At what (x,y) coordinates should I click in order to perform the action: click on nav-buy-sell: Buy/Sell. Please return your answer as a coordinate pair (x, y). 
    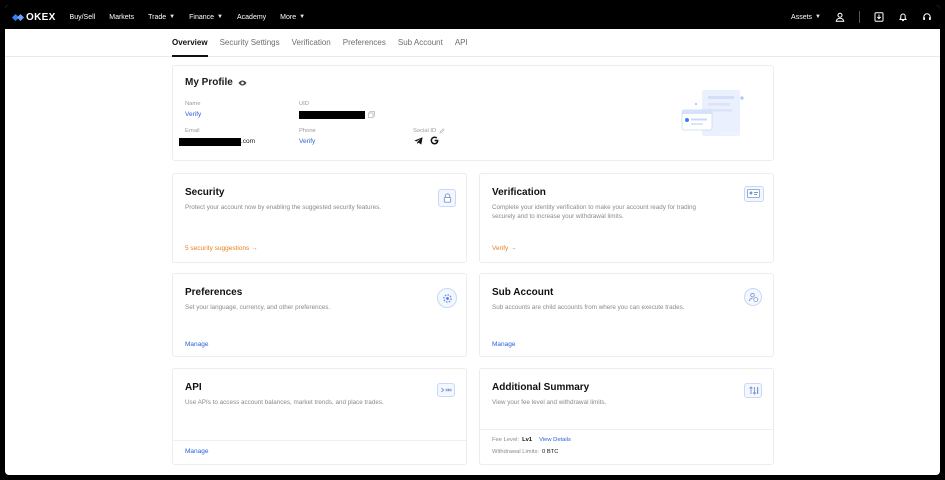
    Looking at the image, I should click on (83, 17).